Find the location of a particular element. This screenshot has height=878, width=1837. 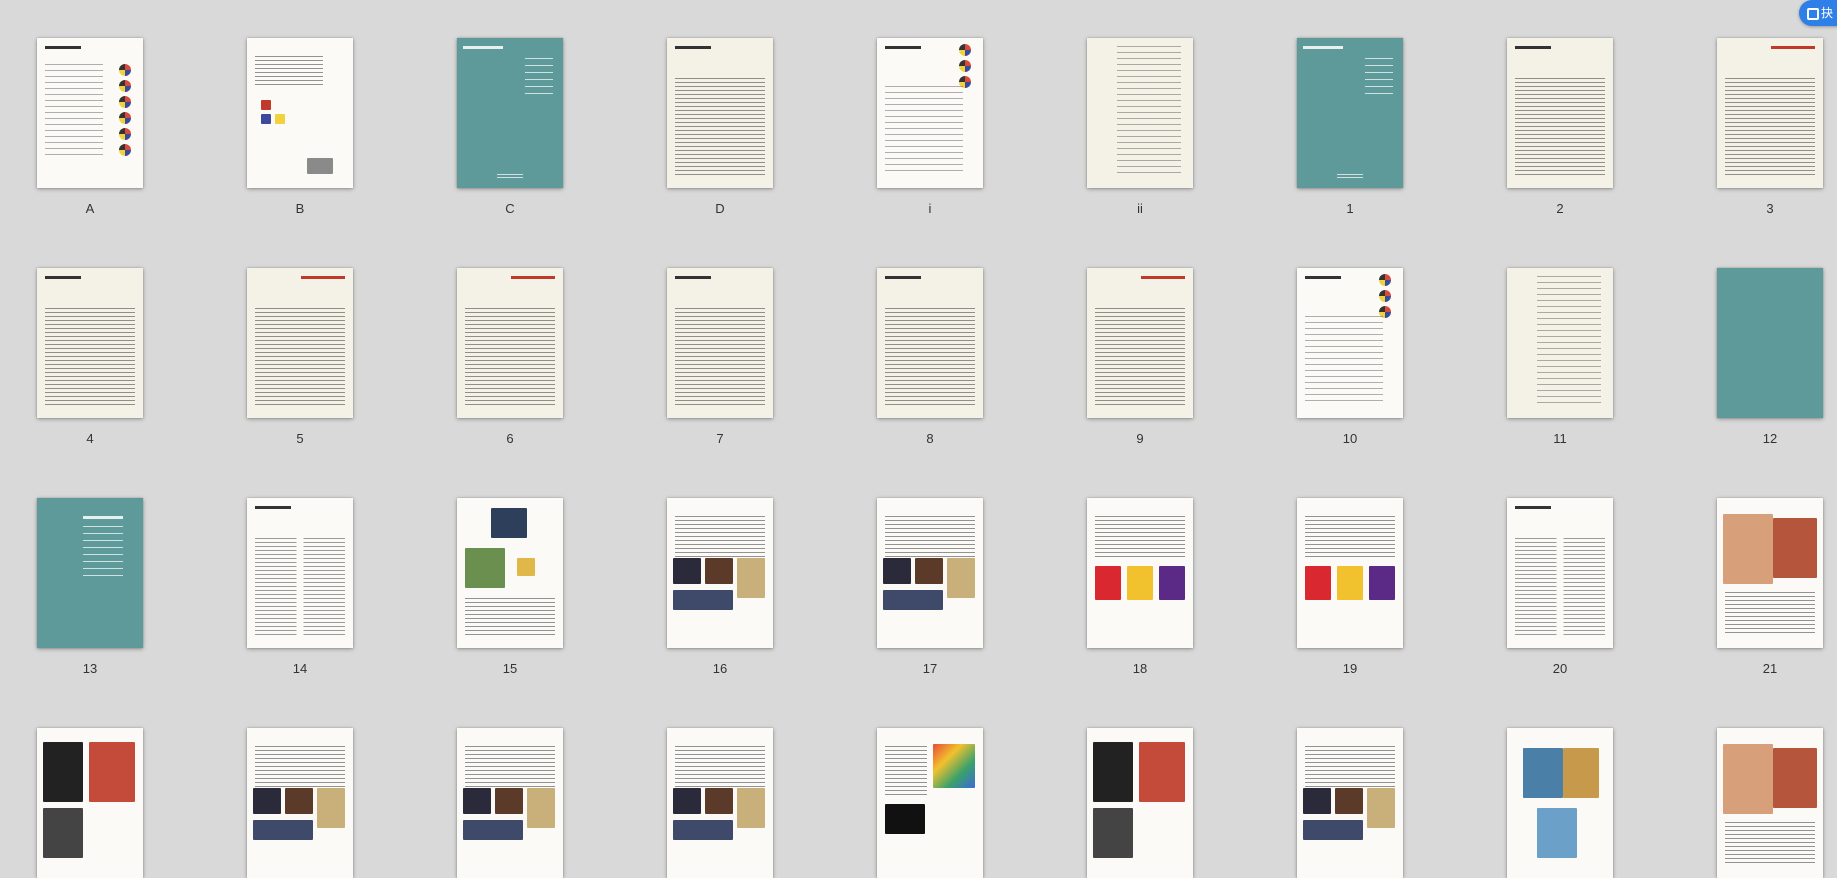

page-label: 8 is located at coordinates (930, 438).